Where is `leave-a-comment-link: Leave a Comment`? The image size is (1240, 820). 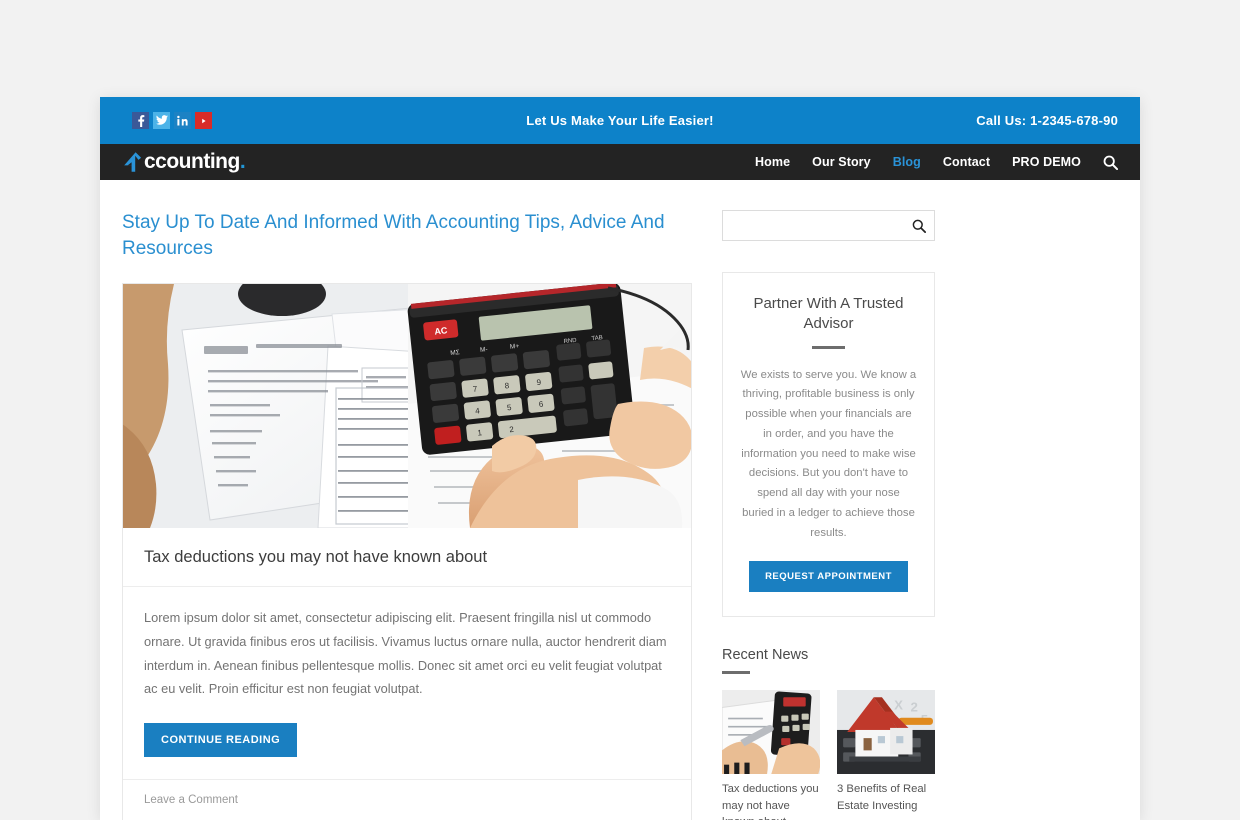
leave-a-comment-link: Leave a Comment is located at coordinates (407, 799).